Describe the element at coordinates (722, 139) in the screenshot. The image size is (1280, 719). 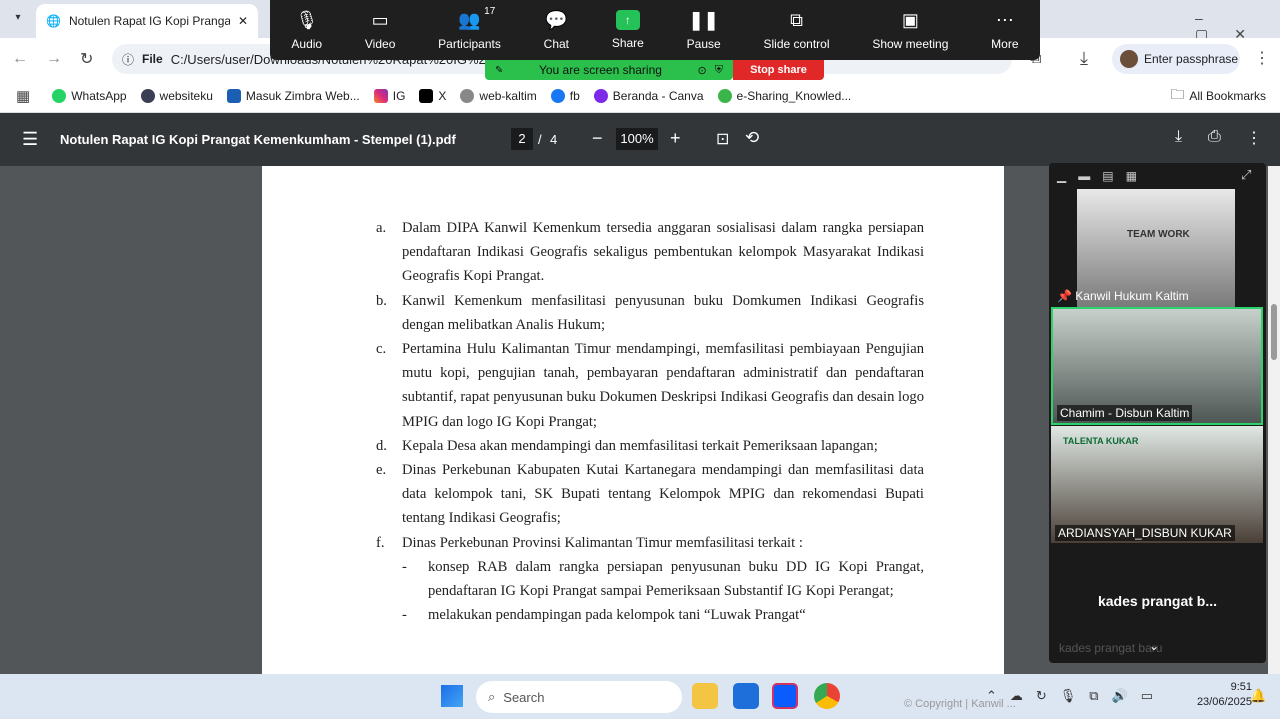
I see `fit-page-icon: ⊡` at that location.